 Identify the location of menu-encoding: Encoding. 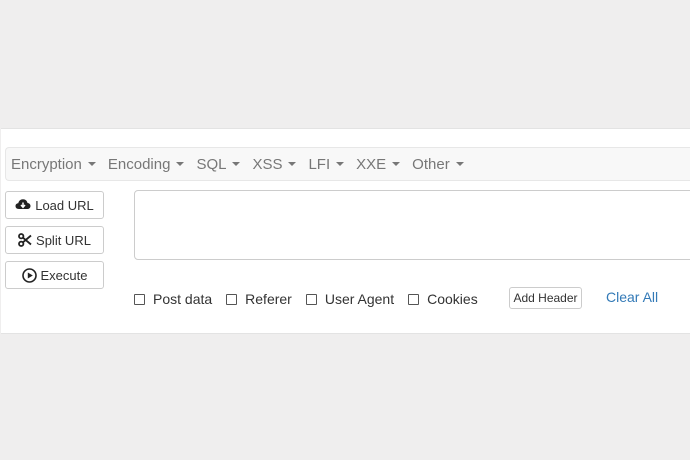
(147, 164).